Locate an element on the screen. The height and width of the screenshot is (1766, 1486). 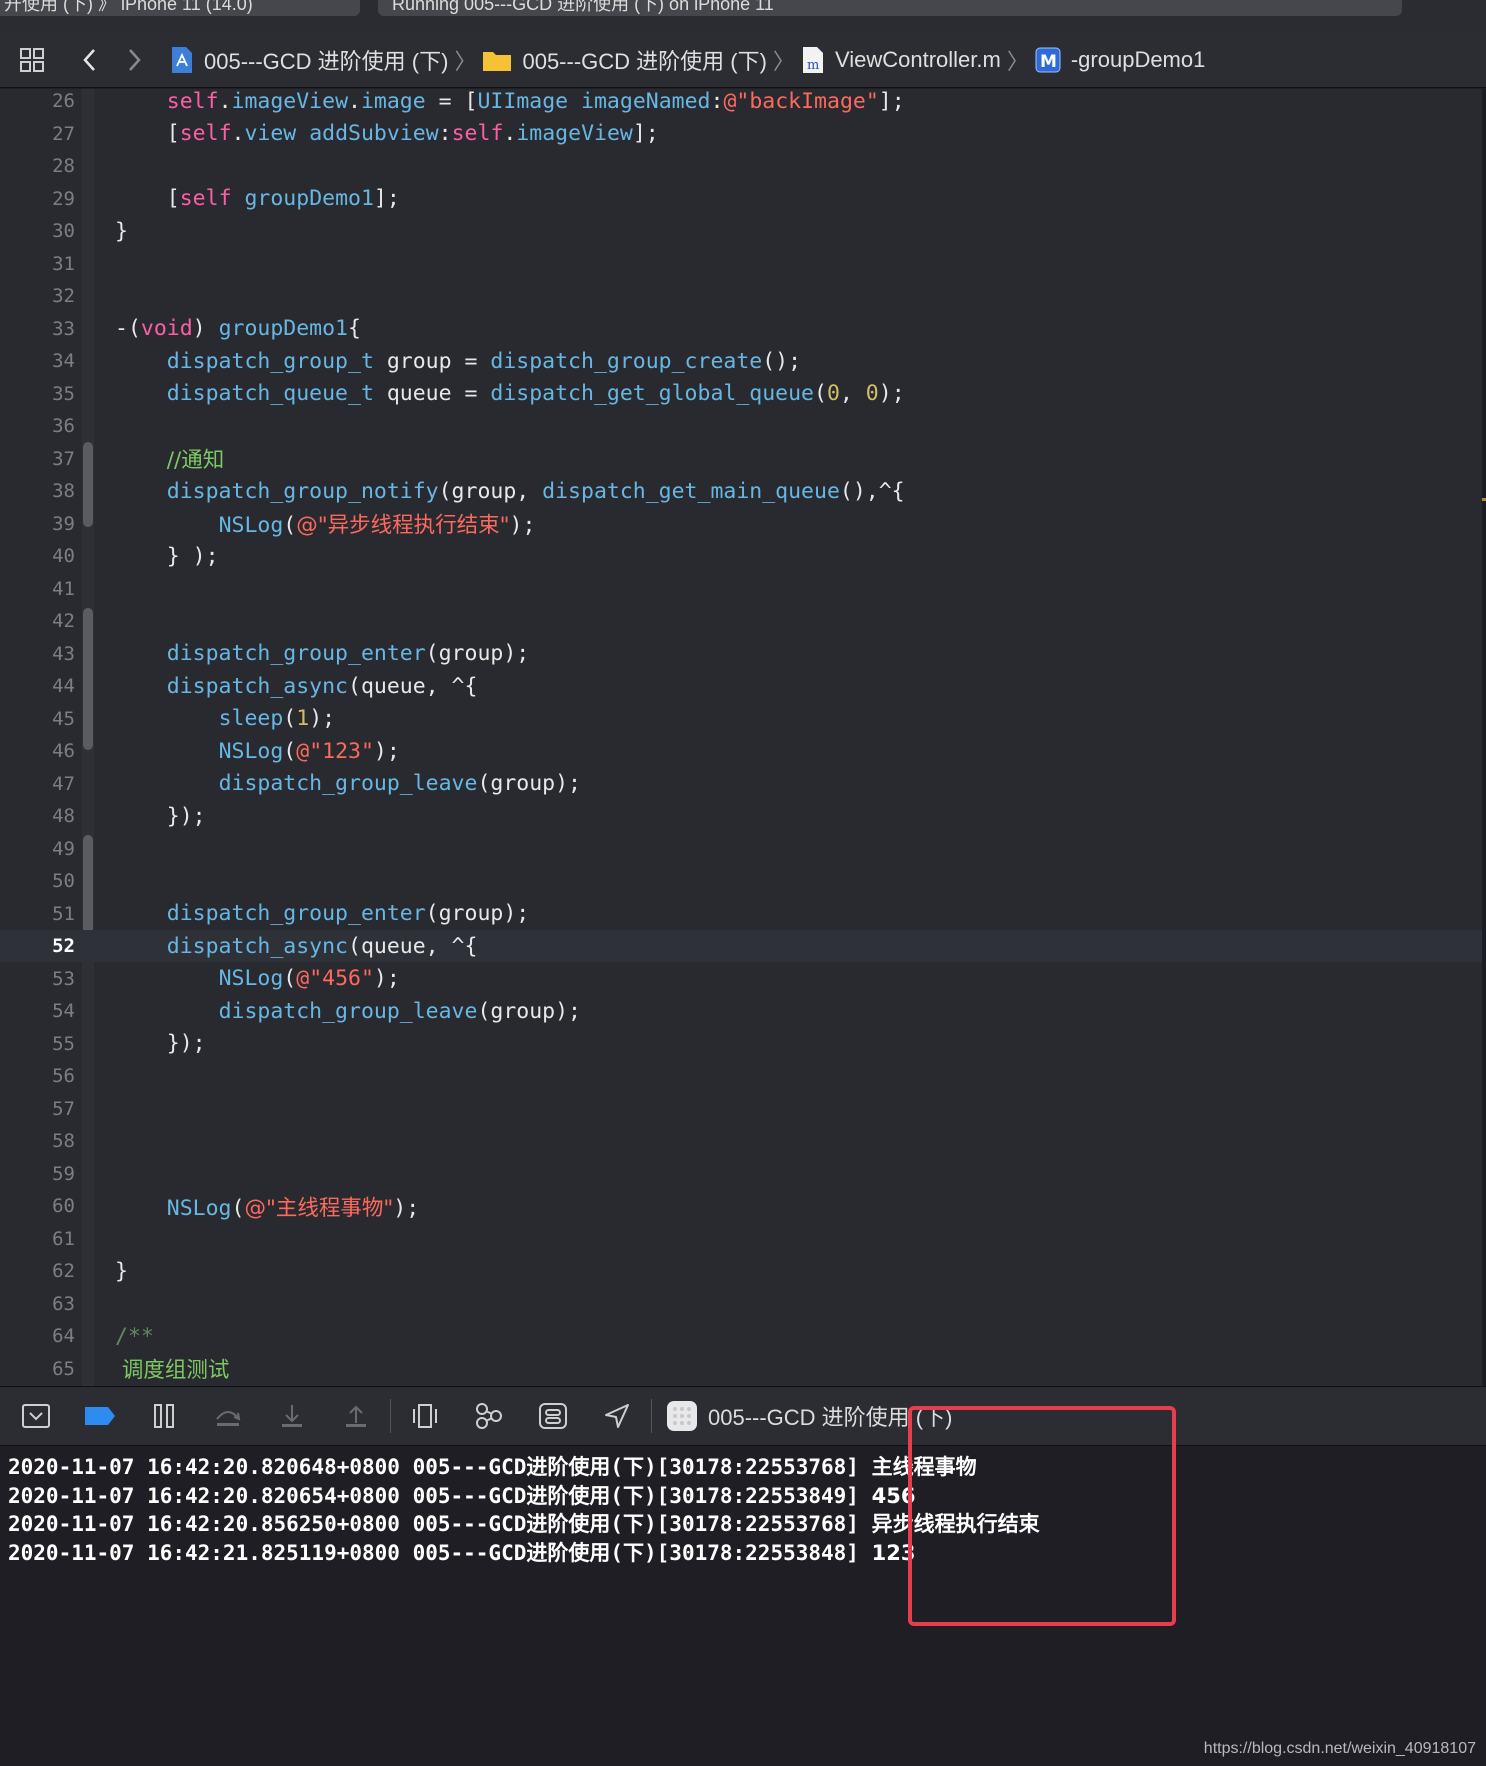
line-number: 47 is located at coordinates (37, 784).